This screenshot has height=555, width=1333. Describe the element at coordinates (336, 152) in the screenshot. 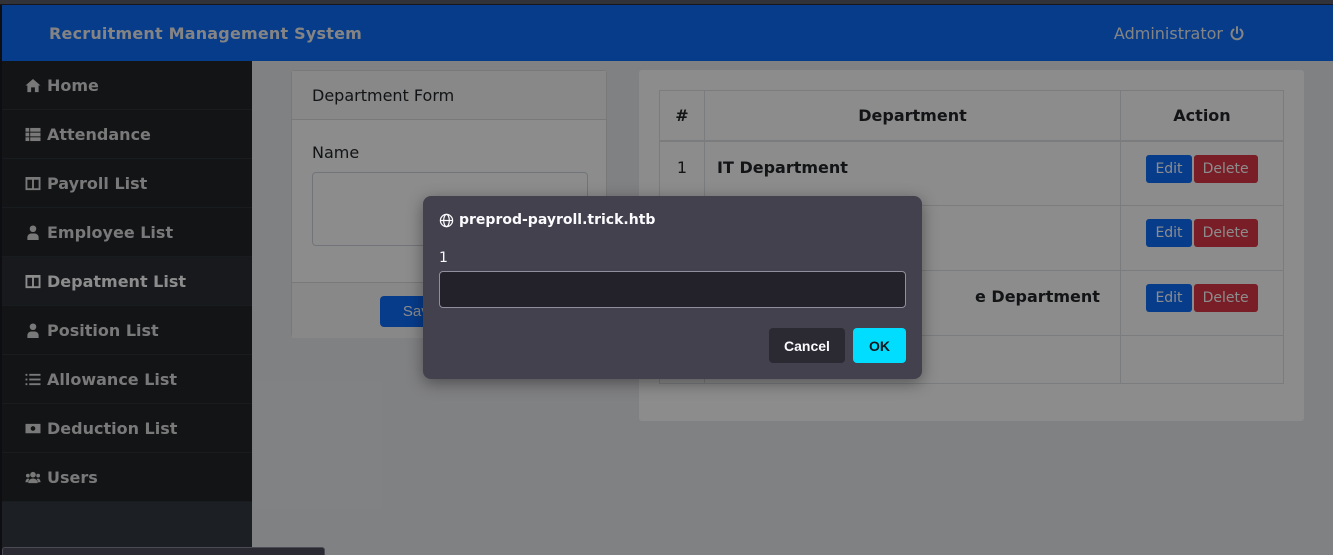

I see `name-label: Name` at that location.